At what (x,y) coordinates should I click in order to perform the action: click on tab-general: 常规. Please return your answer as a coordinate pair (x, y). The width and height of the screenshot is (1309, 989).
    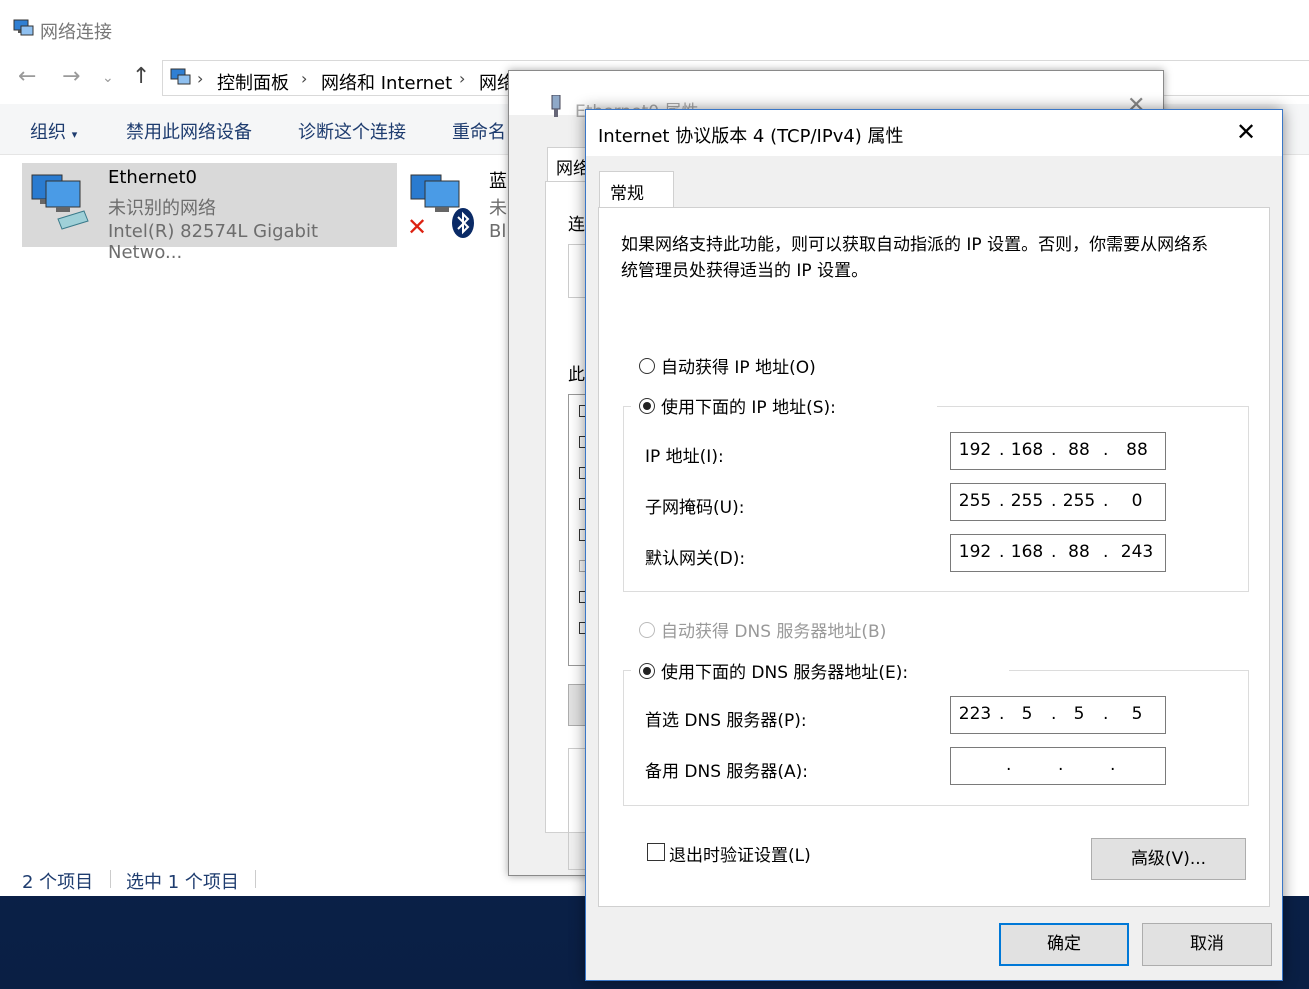
    Looking at the image, I should click on (636, 190).